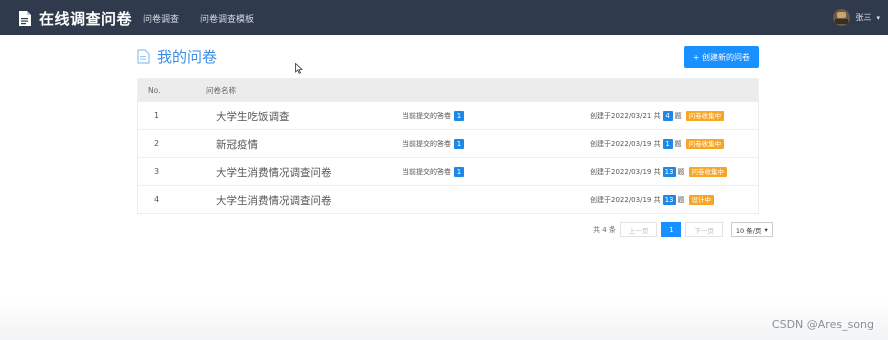 Image resolution: width=888 pixels, height=340 pixels. Describe the element at coordinates (604, 229) in the screenshot. I see `total-count: 共 4 条` at that location.